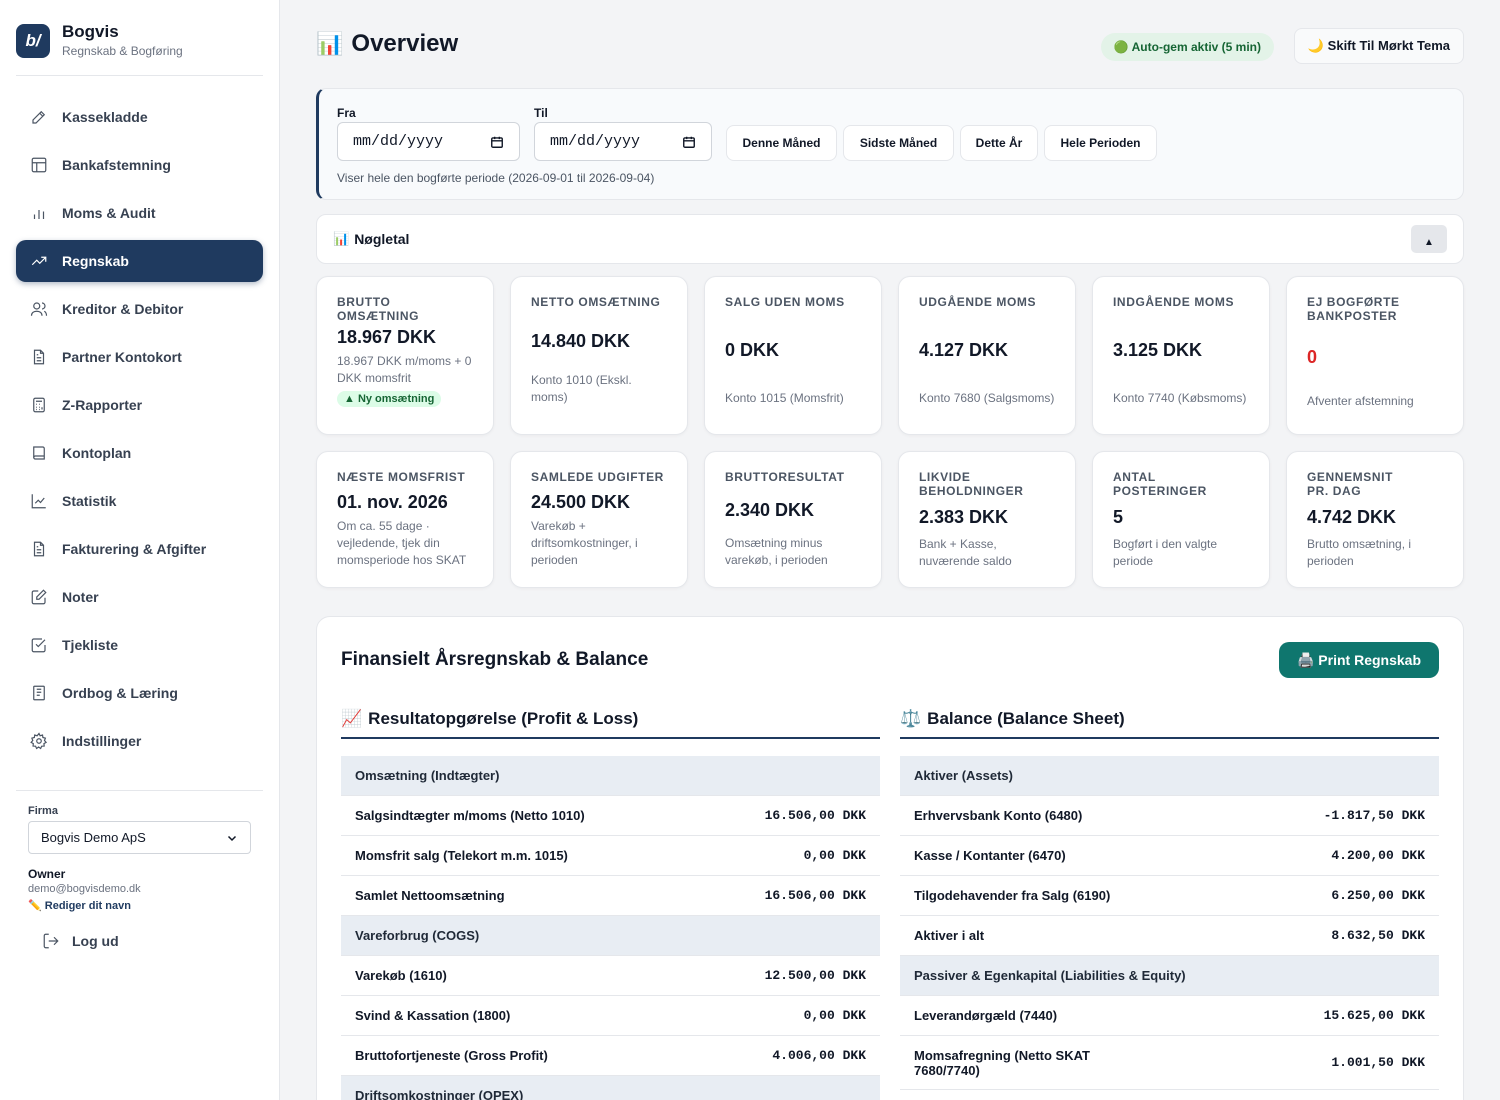  I want to click on sidebar-item-kontoplan: Kontoplan, so click(139, 453).